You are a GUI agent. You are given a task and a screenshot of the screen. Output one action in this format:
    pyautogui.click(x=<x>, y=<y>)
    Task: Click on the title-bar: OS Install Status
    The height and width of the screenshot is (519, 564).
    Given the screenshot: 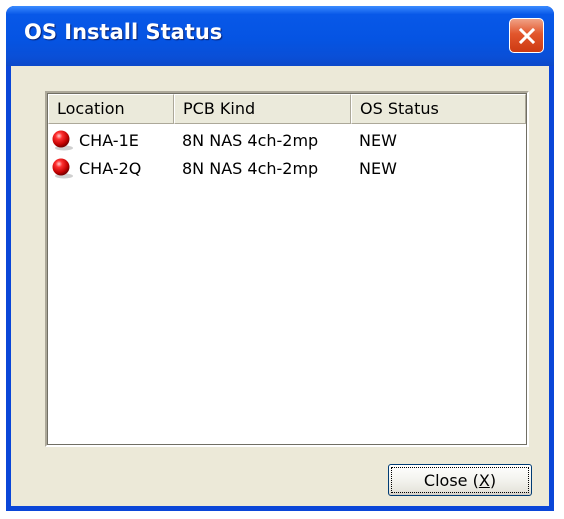 What is the action you would take?
    pyautogui.click(x=280, y=36)
    